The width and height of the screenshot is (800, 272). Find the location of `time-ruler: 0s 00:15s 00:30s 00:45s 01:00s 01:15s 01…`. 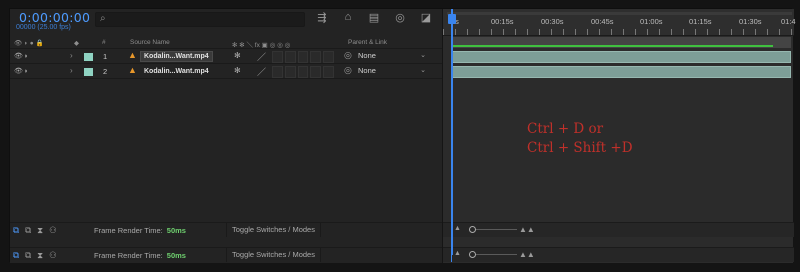

time-ruler: 0s 00:15s 00:30s 00:45s 01:00s 01:15s 01… is located at coordinates (619, 22).